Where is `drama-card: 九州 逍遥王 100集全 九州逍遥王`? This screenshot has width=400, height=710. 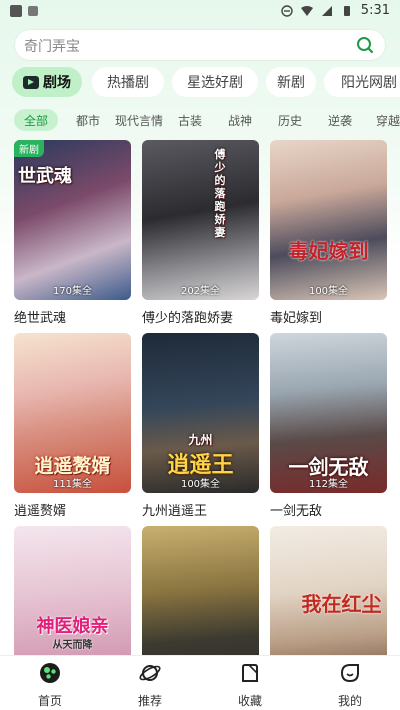 drama-card: 九州 逍遥王 100集全 九州逍遥王 is located at coordinates (200, 426).